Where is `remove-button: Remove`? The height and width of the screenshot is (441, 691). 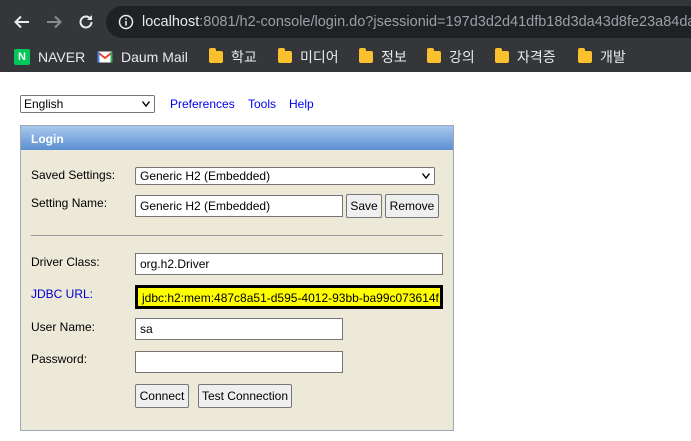
remove-button: Remove is located at coordinates (412, 206).